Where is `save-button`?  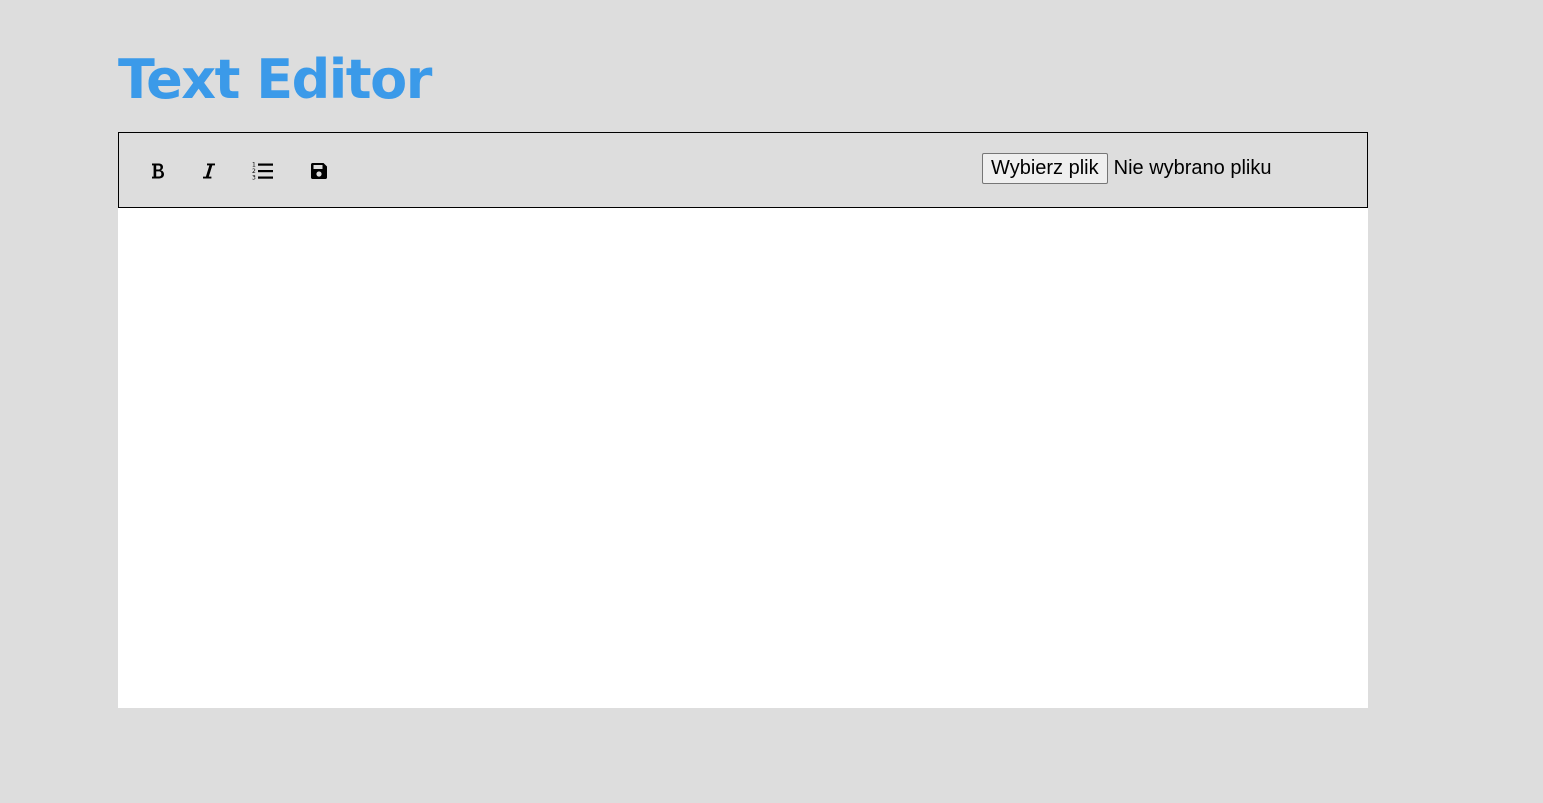
save-button is located at coordinates (319, 171).